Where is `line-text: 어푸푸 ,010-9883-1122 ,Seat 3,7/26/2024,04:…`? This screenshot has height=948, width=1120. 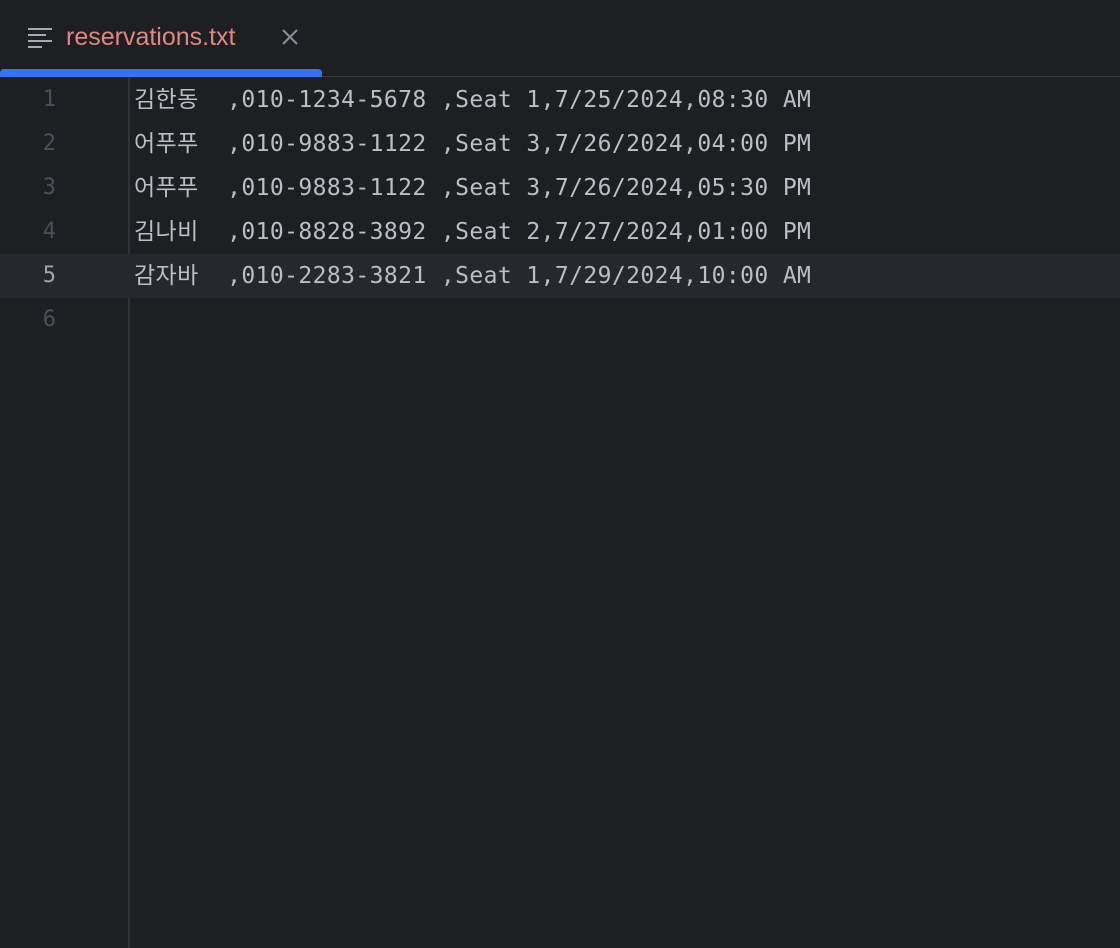 line-text: 어푸푸 ,010-9883-1122 ,Seat 3,7/26/2024,04:… is located at coordinates (473, 144).